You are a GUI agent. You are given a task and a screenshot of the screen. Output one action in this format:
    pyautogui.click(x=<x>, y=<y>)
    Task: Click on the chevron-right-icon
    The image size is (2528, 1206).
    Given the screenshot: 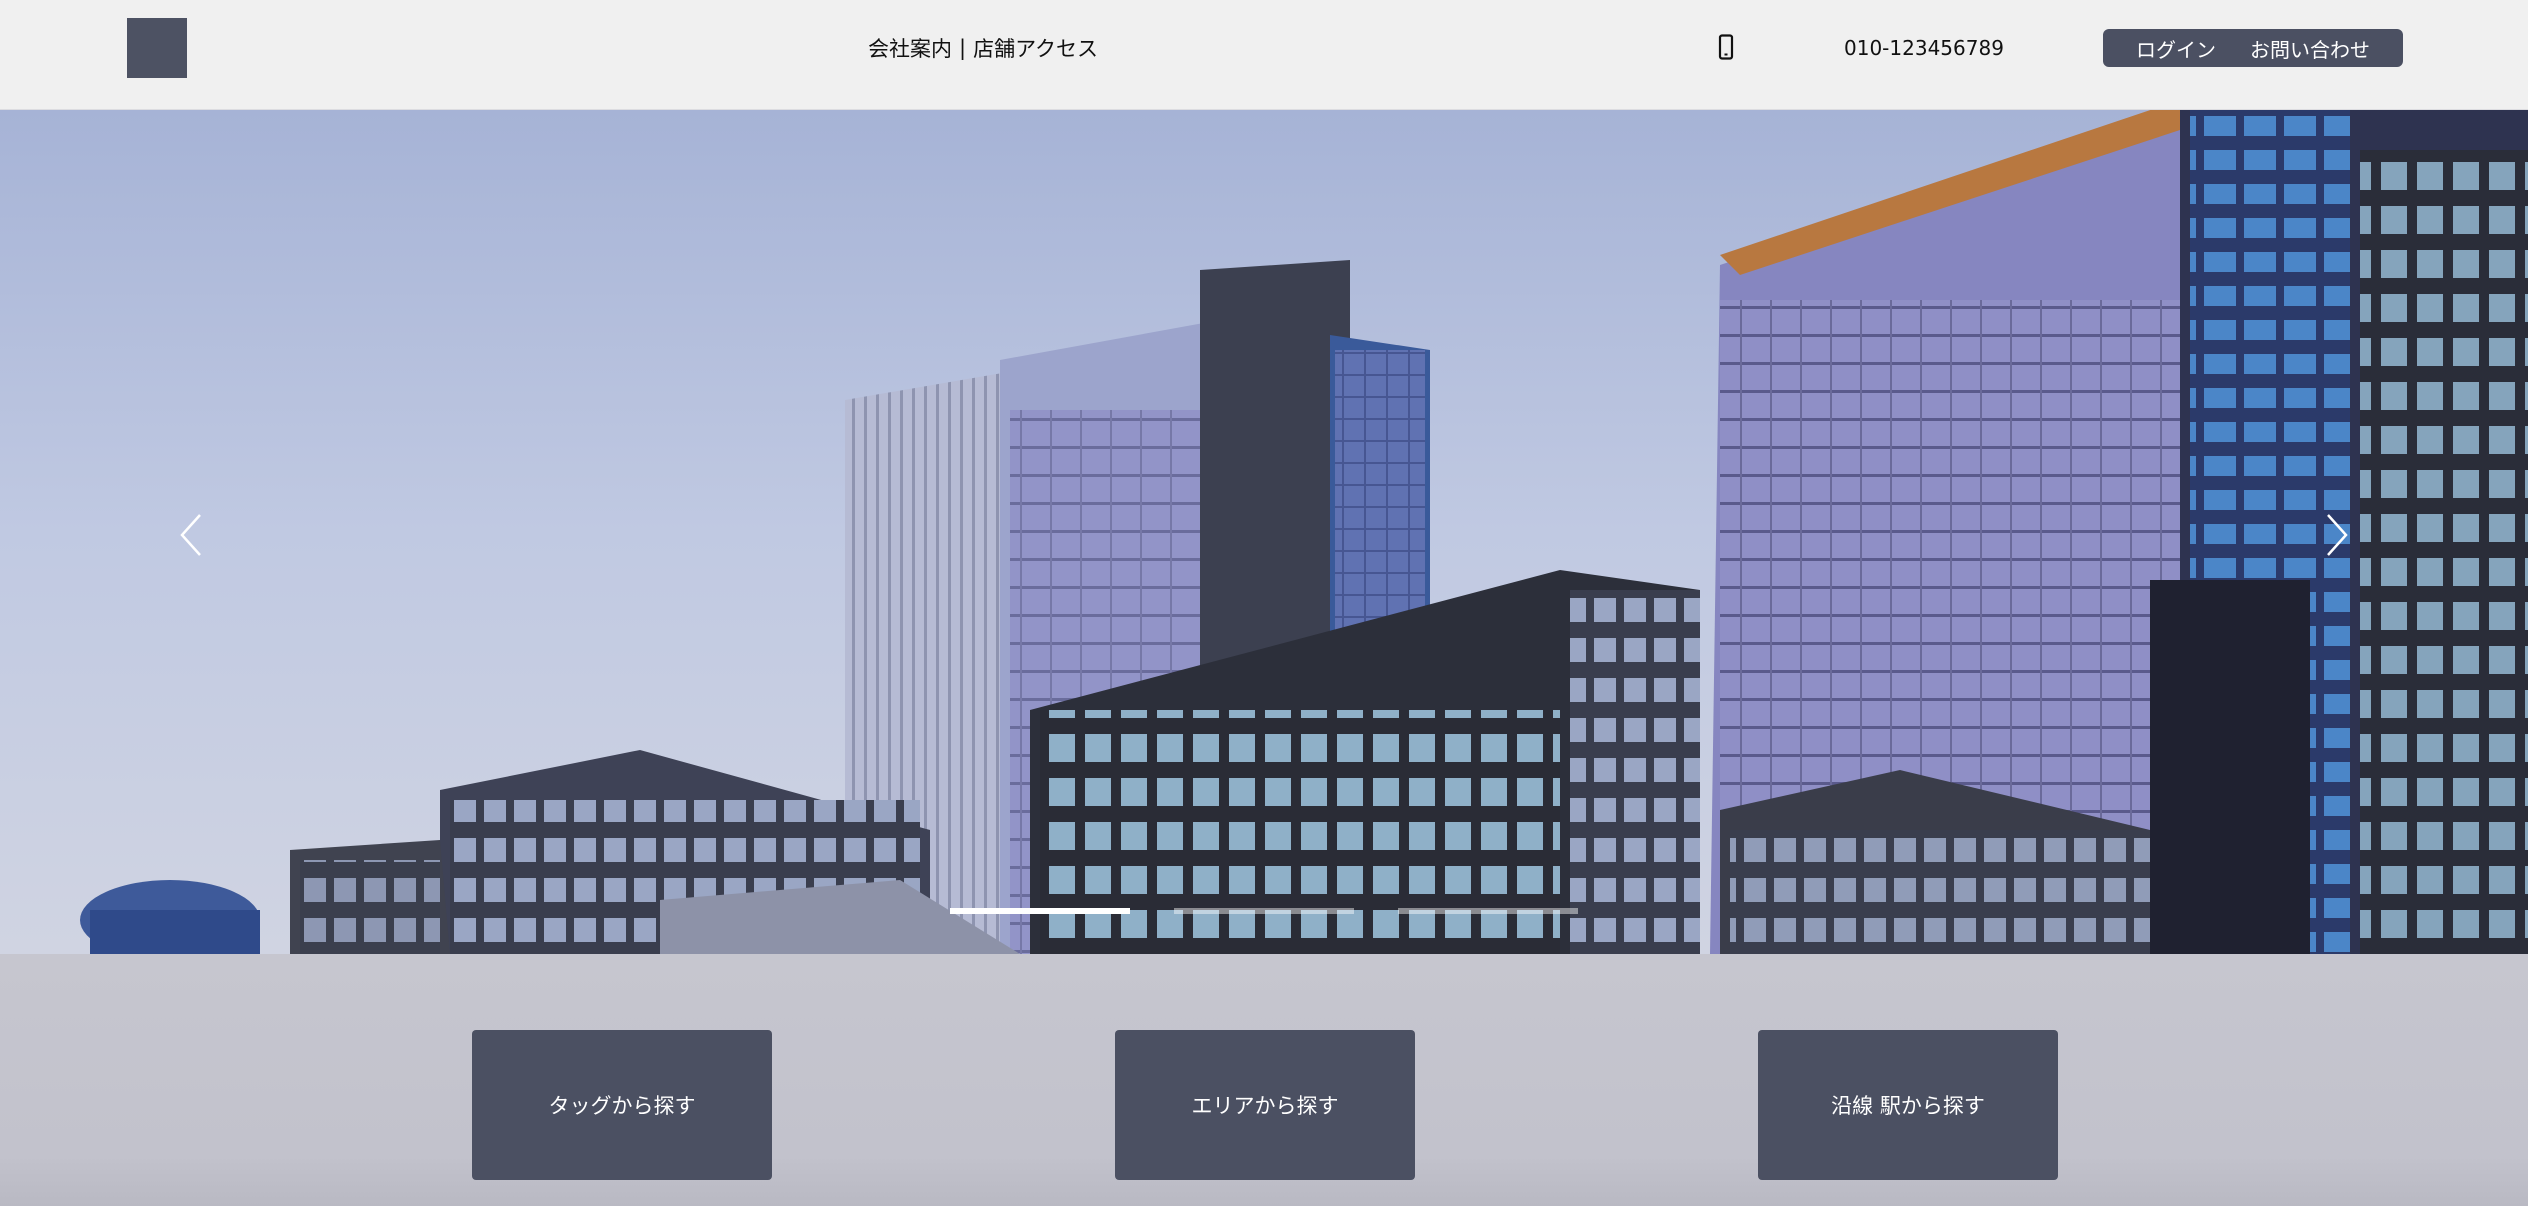 What is the action you would take?
    pyautogui.click(x=2338, y=535)
    